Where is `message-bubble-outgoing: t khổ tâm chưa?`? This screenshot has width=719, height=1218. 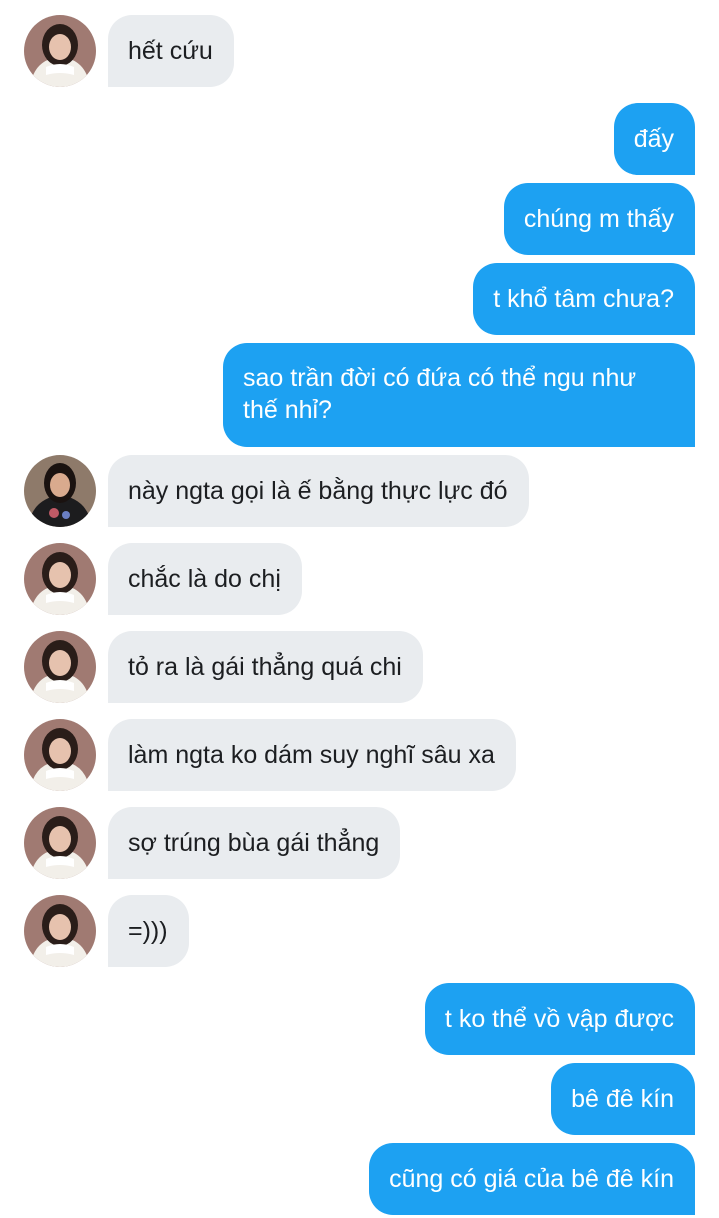 message-bubble-outgoing: t khổ tâm chưa? is located at coordinates (584, 299).